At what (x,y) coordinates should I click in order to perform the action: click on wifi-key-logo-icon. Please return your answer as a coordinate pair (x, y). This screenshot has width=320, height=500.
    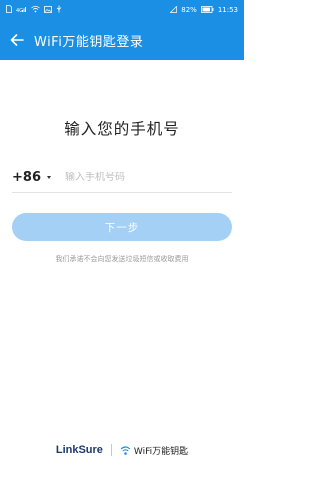
    Looking at the image, I should click on (125, 450).